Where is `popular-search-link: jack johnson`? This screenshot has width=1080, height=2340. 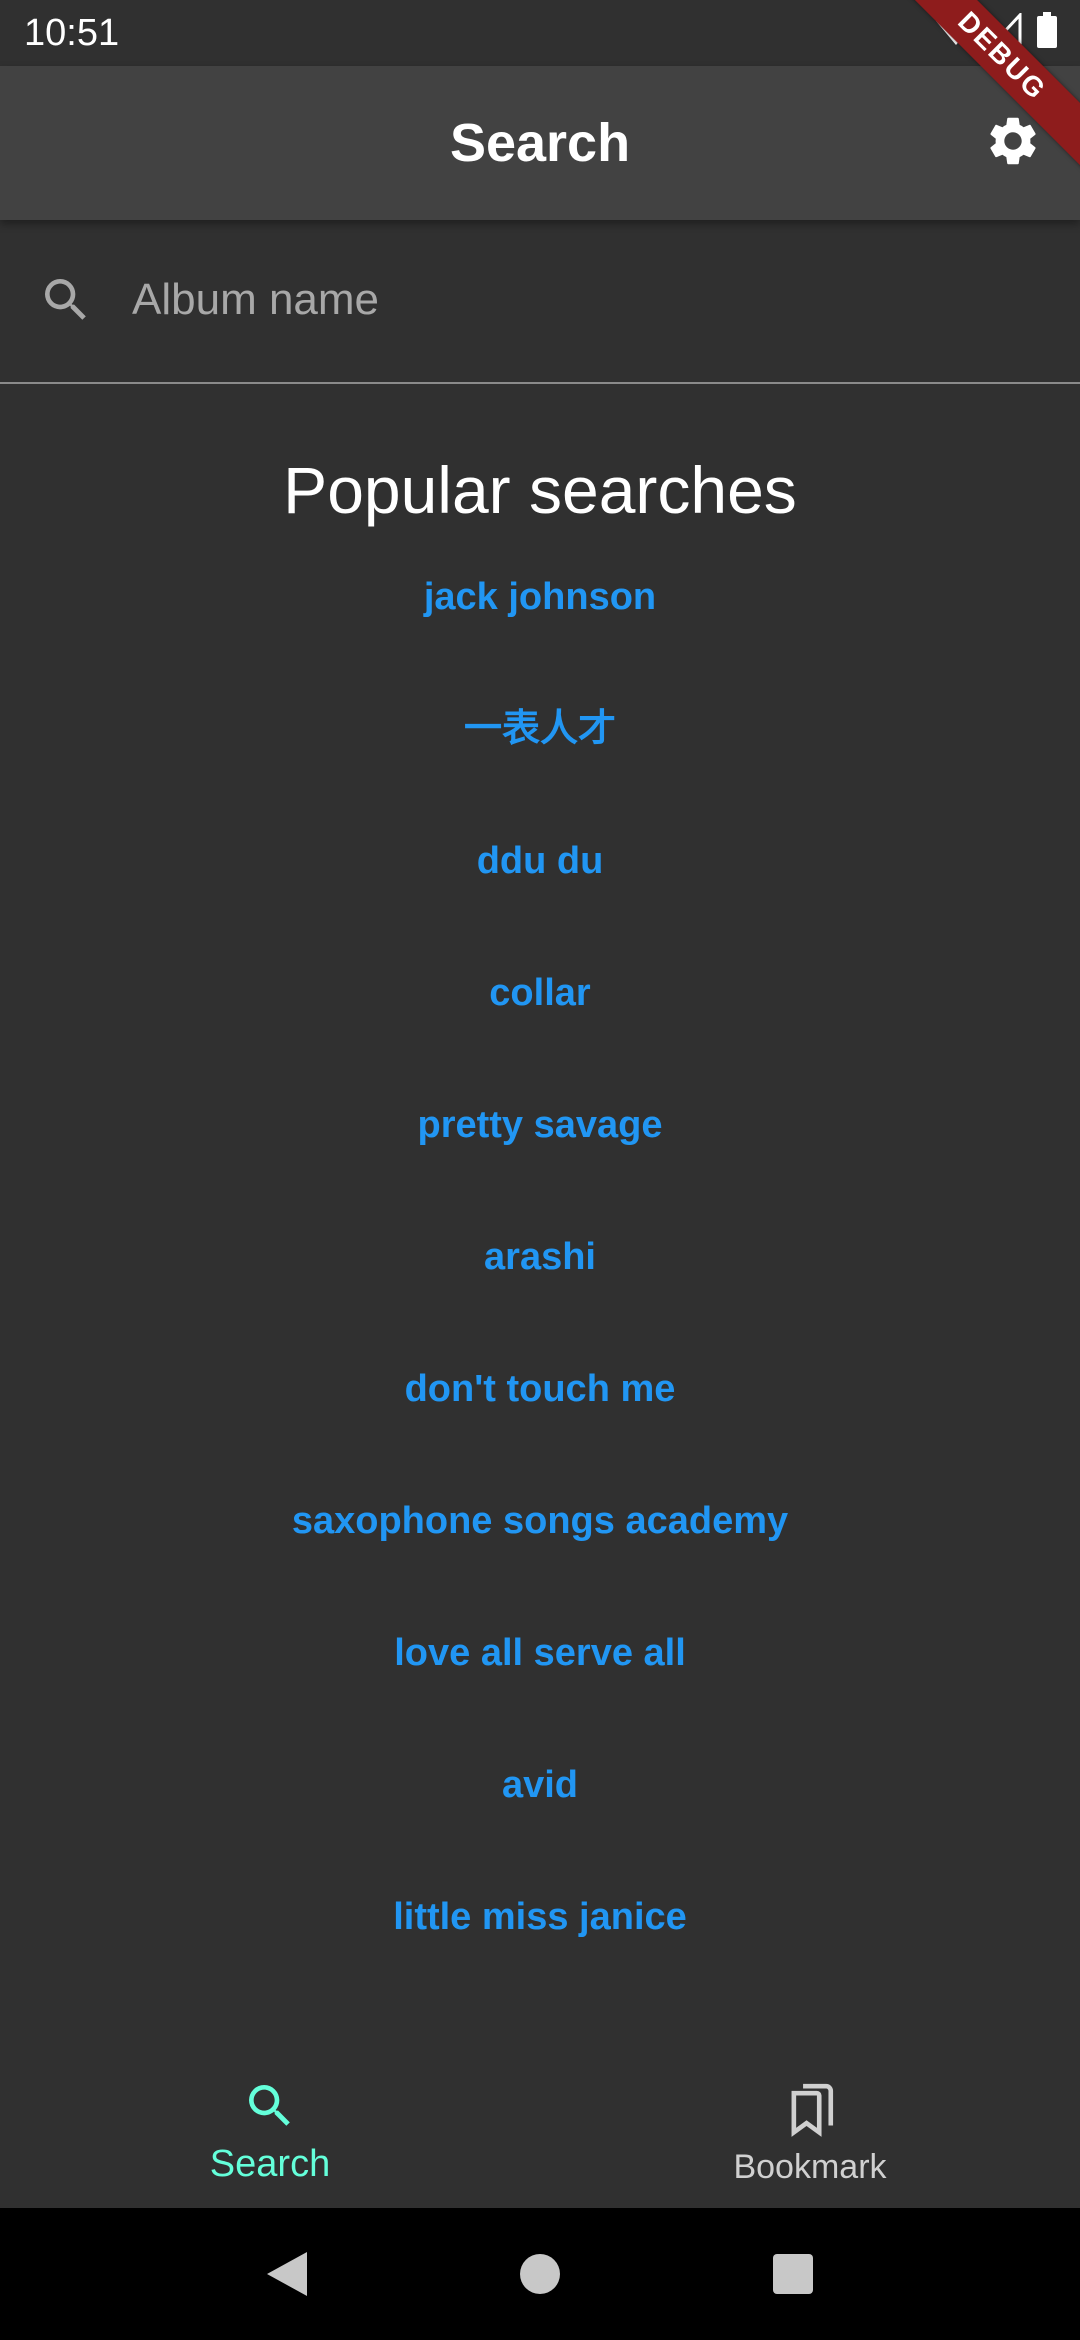
popular-search-link: jack johnson is located at coordinates (540, 626).